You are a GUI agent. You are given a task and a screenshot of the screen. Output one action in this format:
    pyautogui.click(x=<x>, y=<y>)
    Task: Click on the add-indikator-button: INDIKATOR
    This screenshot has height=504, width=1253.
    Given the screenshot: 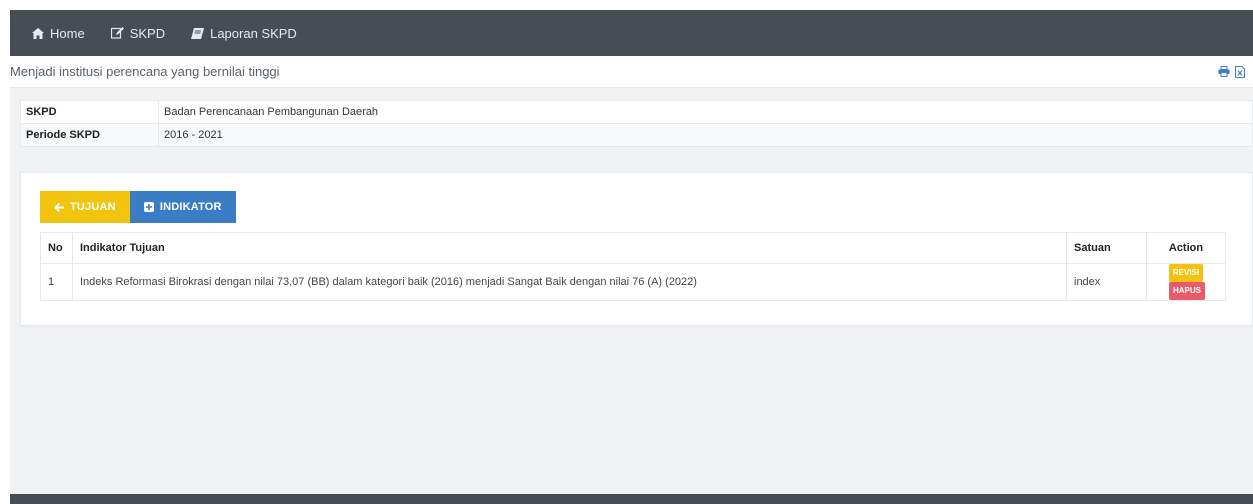 What is the action you would take?
    pyautogui.click(x=182, y=207)
    